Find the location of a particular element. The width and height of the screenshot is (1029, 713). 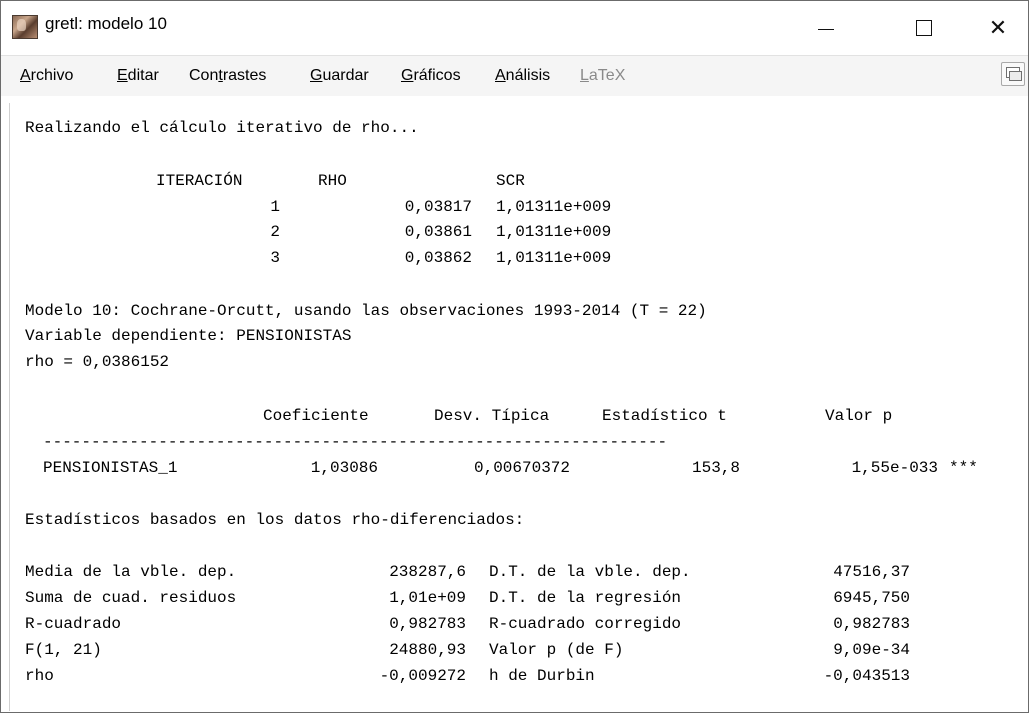

menu-archivo: Archivo is located at coordinates (46, 76).